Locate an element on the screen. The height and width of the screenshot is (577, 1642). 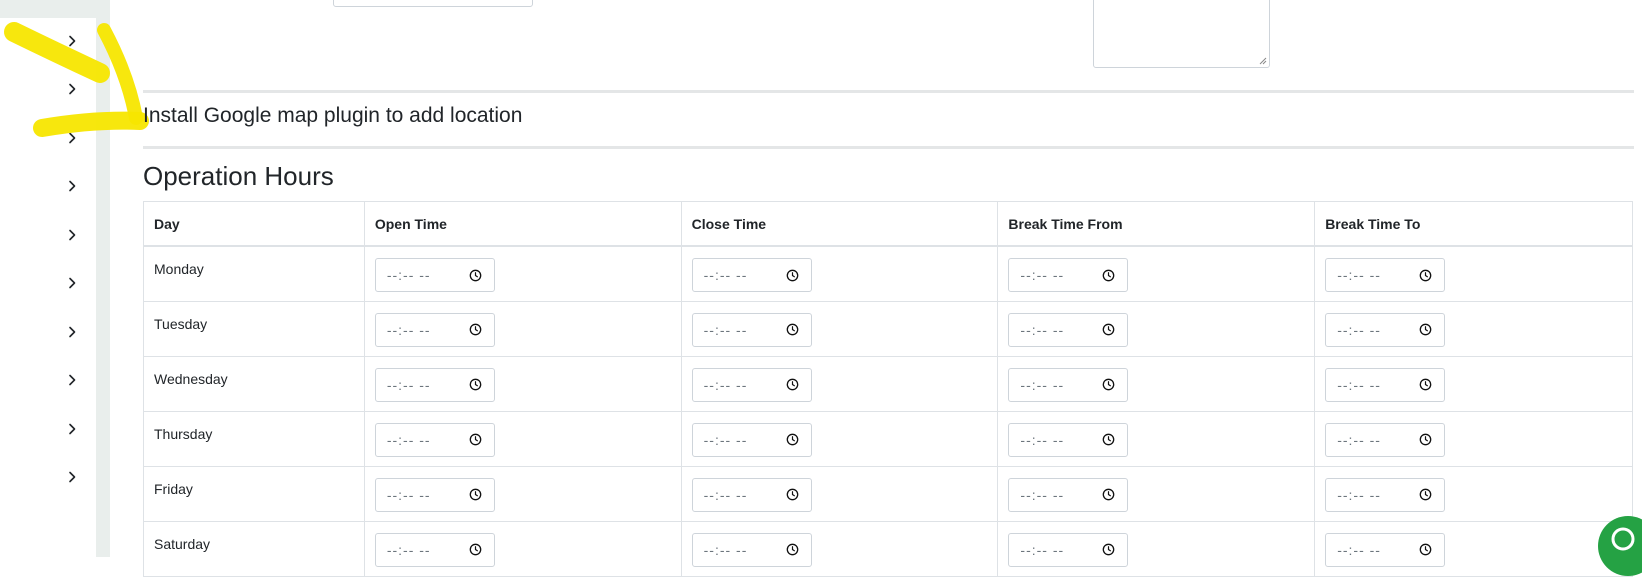
day-label: Friday is located at coordinates (254, 493).